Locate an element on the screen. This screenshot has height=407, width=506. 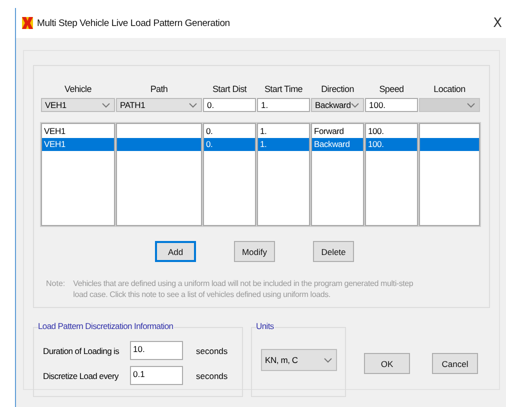
column-header: Path is located at coordinates (159, 90).